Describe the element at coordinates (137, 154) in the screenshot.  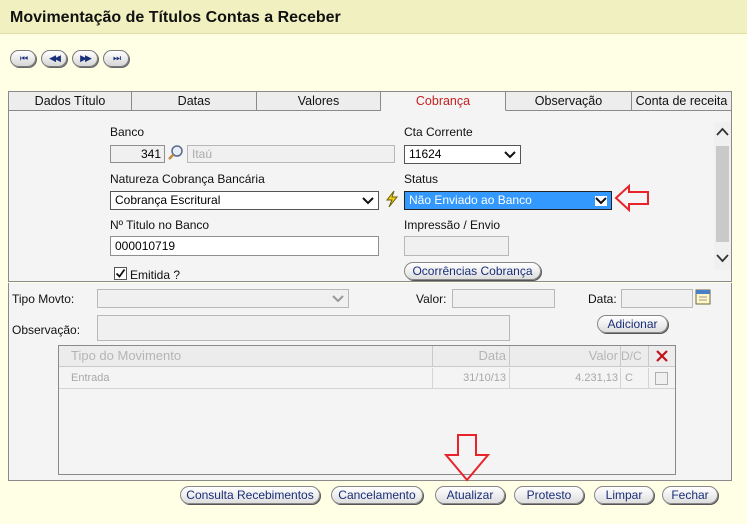
I see `banco-code-field: 341` at that location.